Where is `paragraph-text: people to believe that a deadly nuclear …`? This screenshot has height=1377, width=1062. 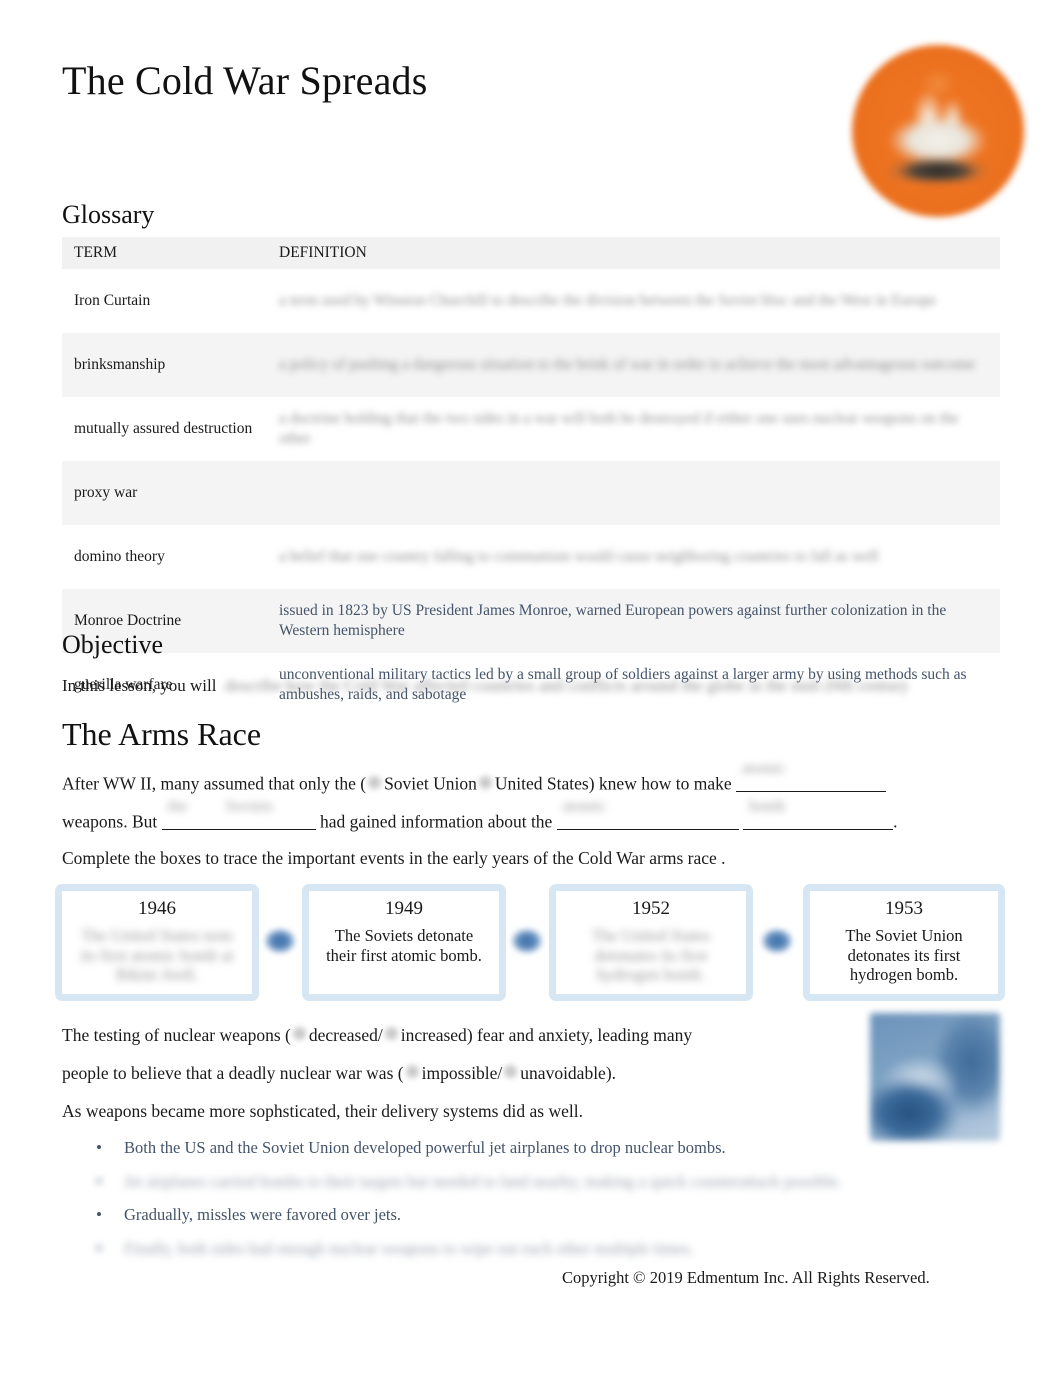 paragraph-text: people to believe that a deadly nuclear … is located at coordinates (233, 1073).